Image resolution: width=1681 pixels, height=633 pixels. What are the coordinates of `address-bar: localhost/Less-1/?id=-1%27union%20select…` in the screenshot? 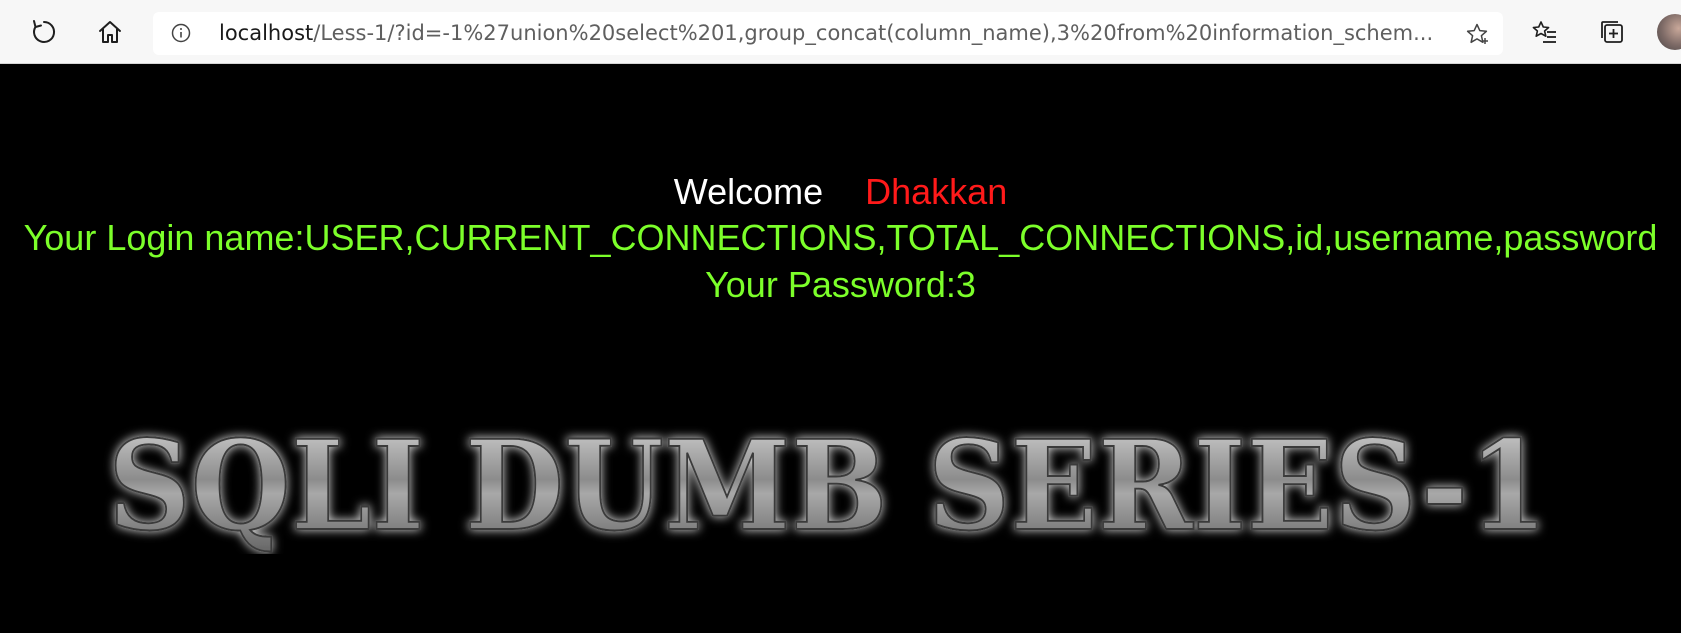 It's located at (828, 33).